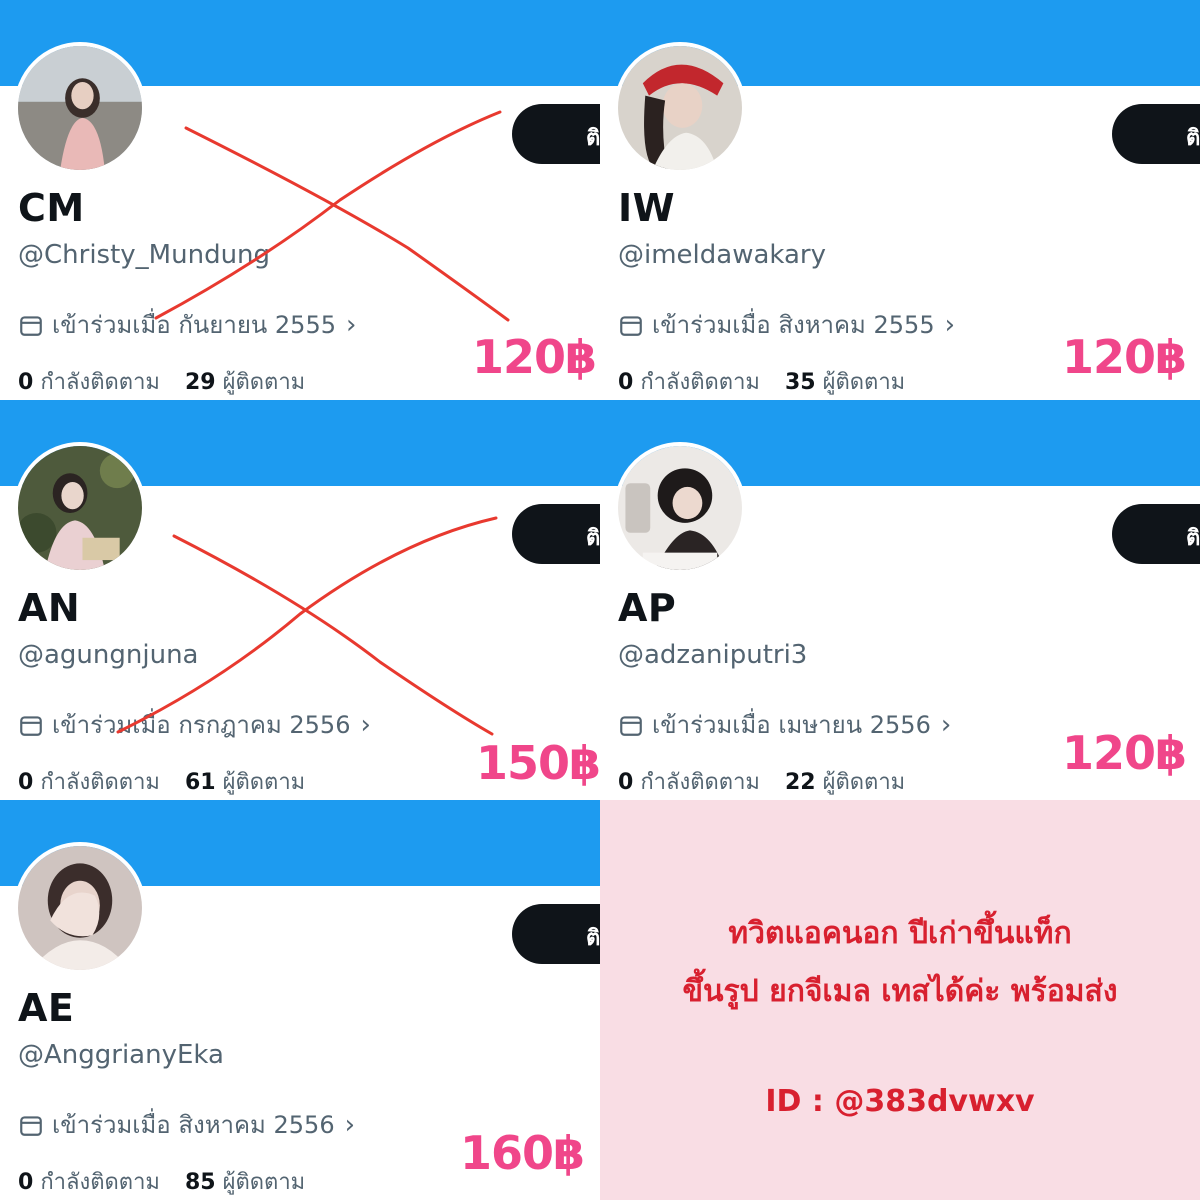  I want to click on sales-text-line-2: ขึ้นรูป ยกจีเมล เทสได้ค่ะ พร้อมส่ง, so click(900, 991).